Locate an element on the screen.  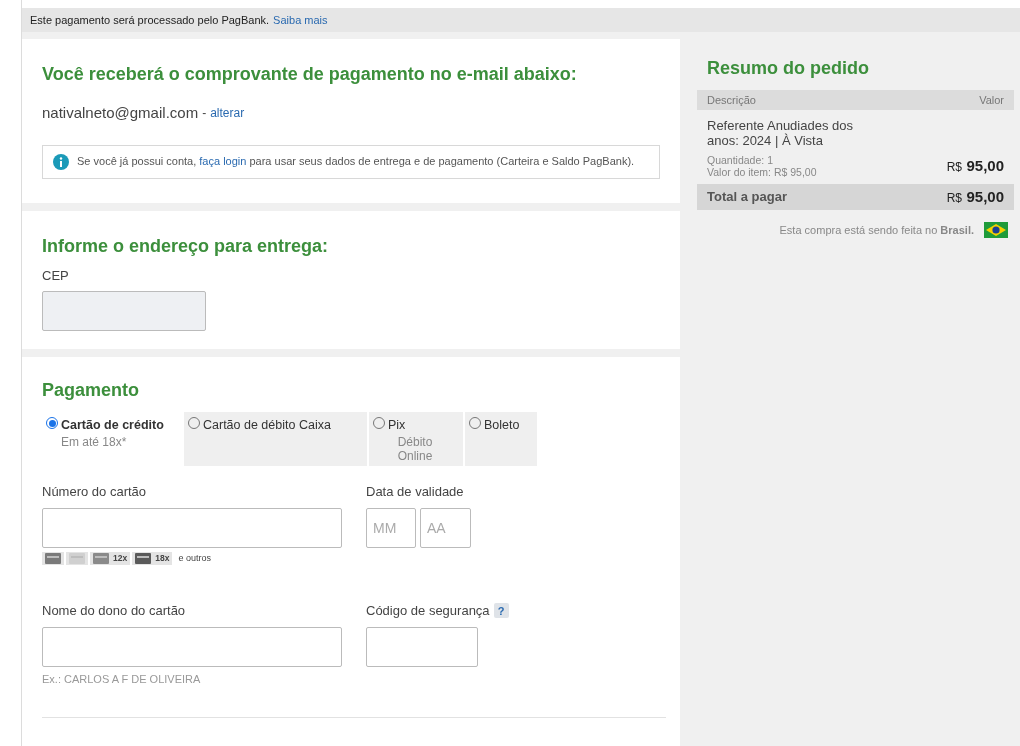
payment-tab: Pix Débito Online is located at coordinates (416, 439).